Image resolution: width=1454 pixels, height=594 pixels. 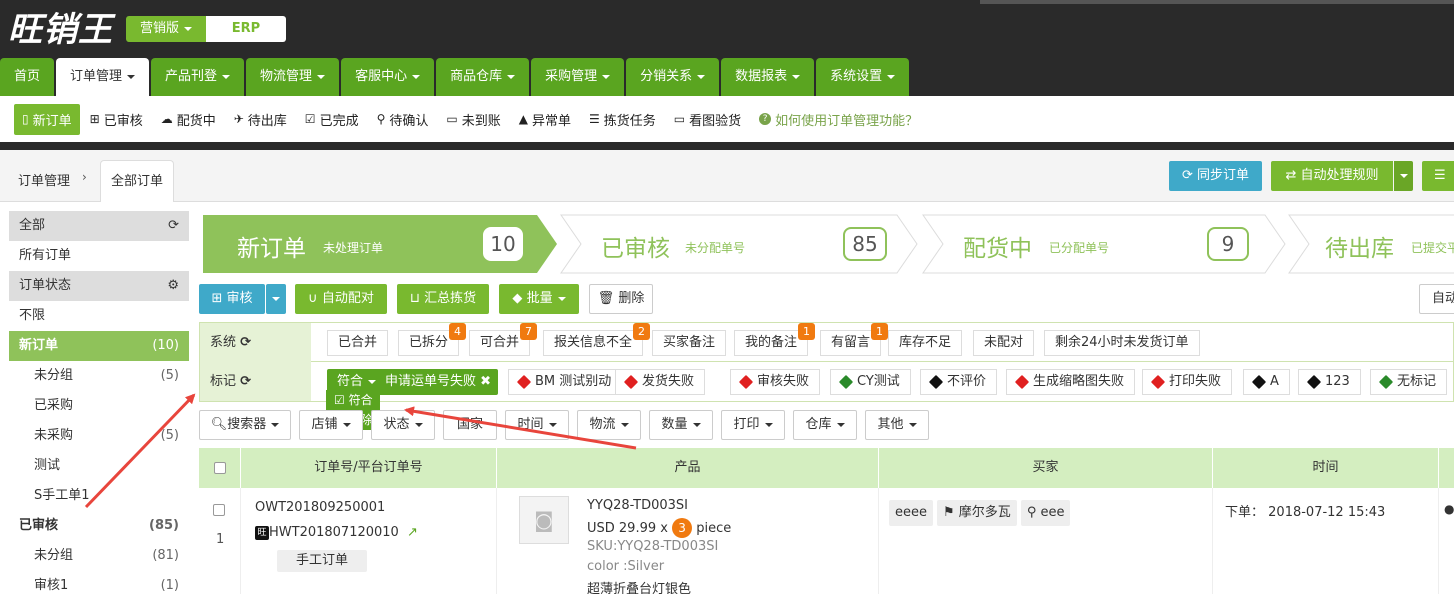 I want to click on shop-dropdown: 店铺, so click(x=331, y=425).